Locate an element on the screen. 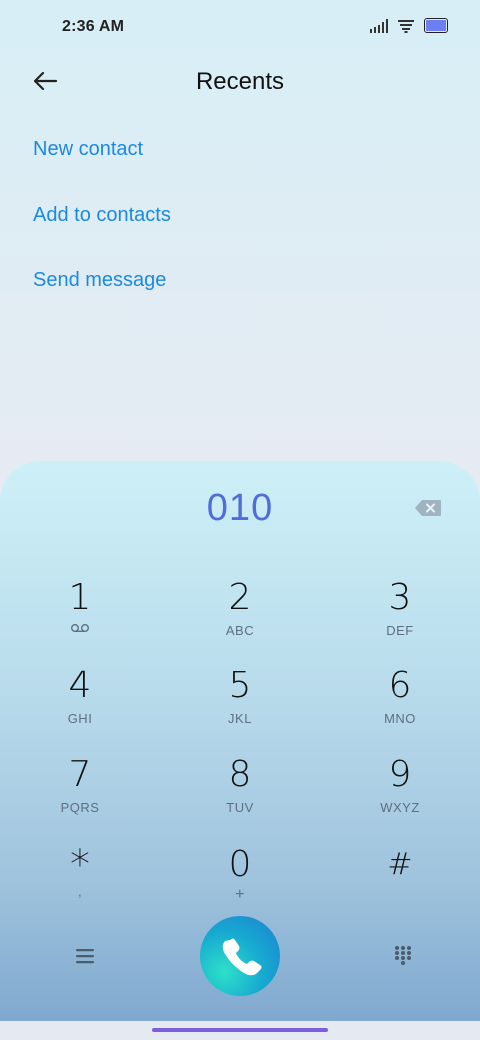 Image resolution: width=480 pixels, height=1040 pixels. header: Recents is located at coordinates (240, 82).